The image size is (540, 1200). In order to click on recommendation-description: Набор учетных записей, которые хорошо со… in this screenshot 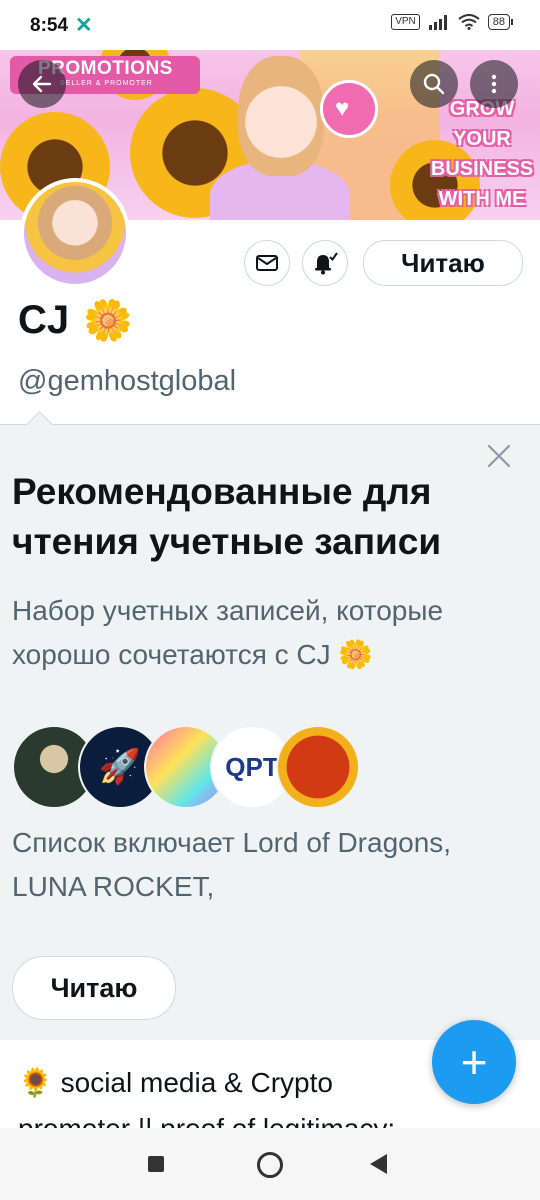, I will do `click(228, 632)`.